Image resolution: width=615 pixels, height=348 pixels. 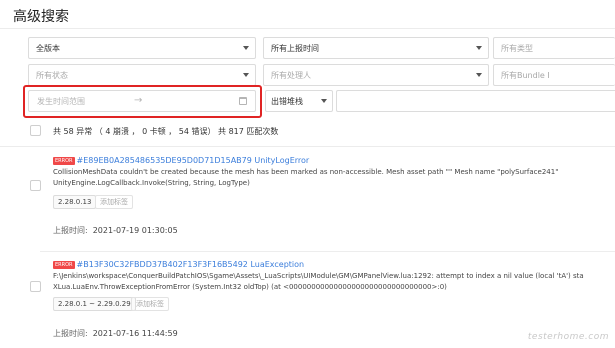 I want to click on handler-select: 所有处理人, so click(x=376, y=75).